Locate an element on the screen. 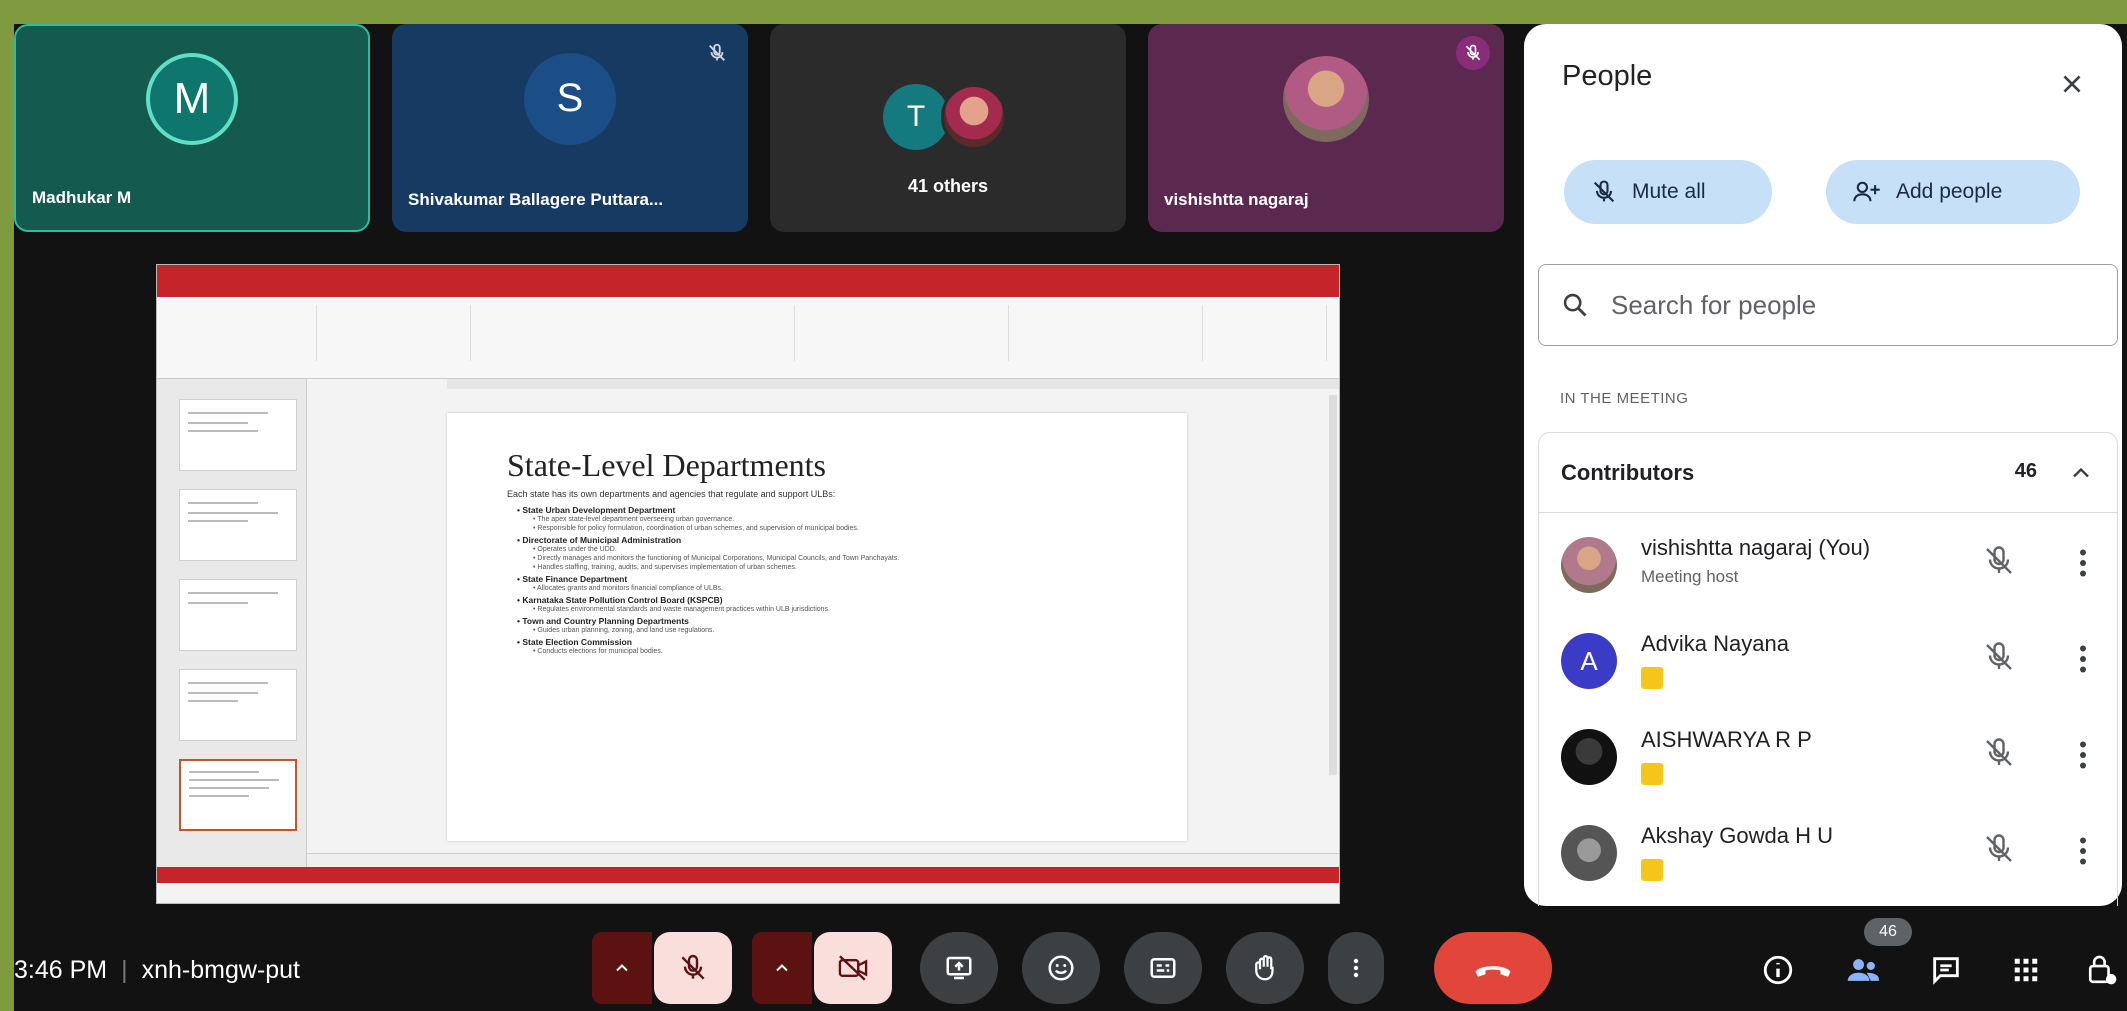 The height and width of the screenshot is (1011, 2127). participant-name: AISHWARYA R P is located at coordinates (1726, 739).